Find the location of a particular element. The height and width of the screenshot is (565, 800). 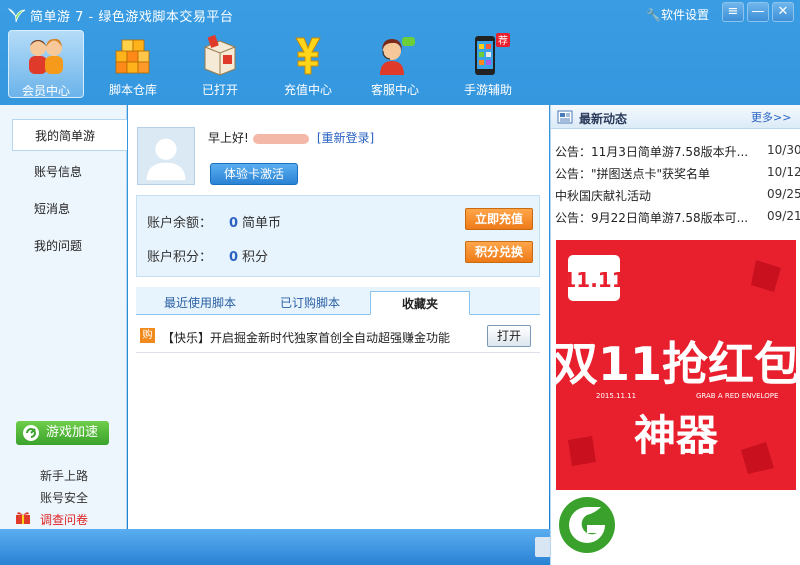

tab-recent-scripts: 最近使用脚本 is located at coordinates (200, 303).